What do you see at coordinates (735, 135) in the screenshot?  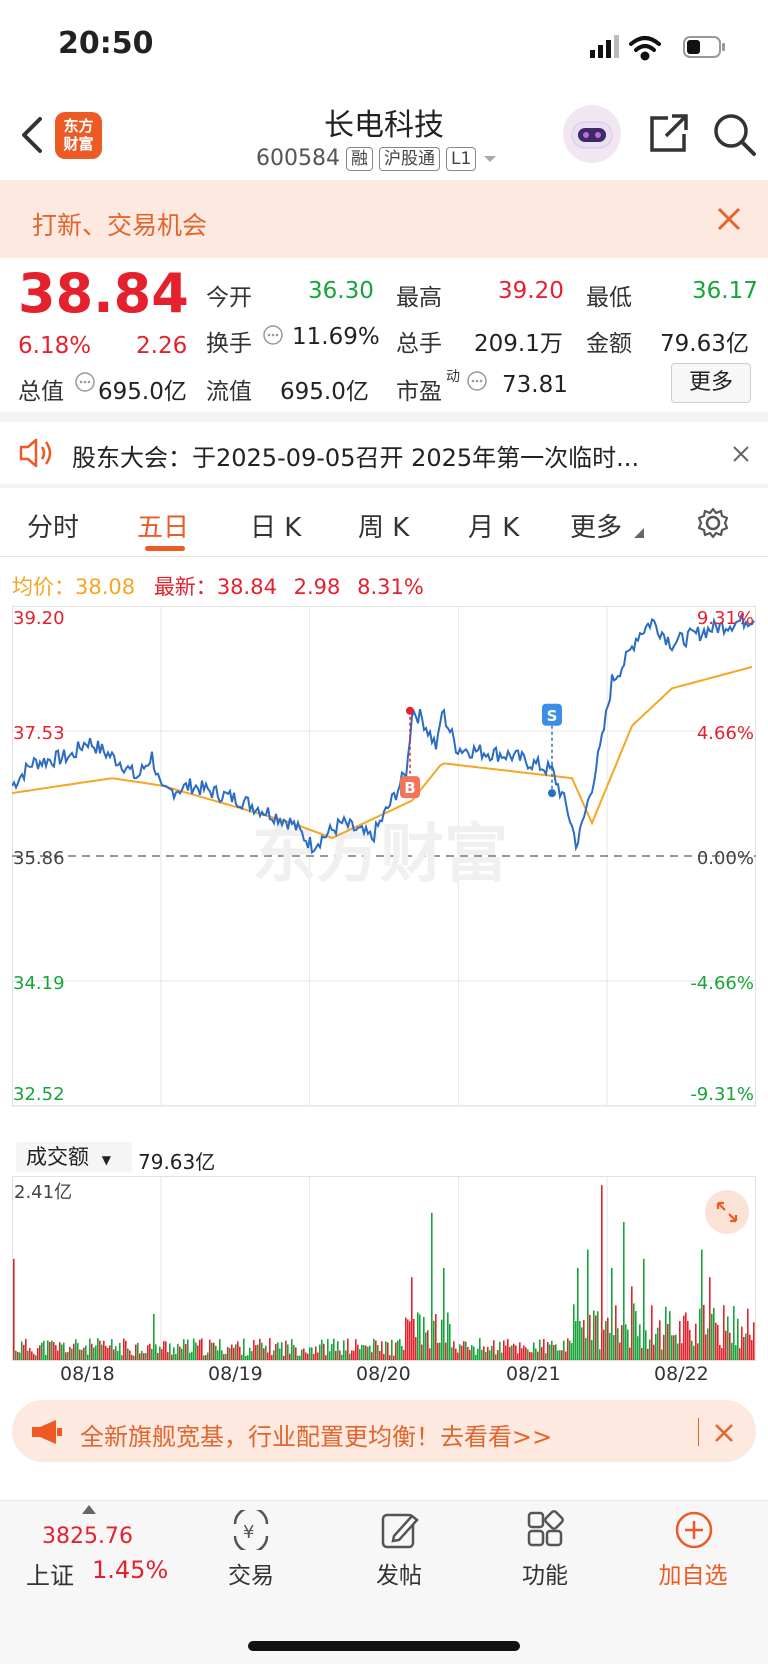 I see `search-icon` at bounding box center [735, 135].